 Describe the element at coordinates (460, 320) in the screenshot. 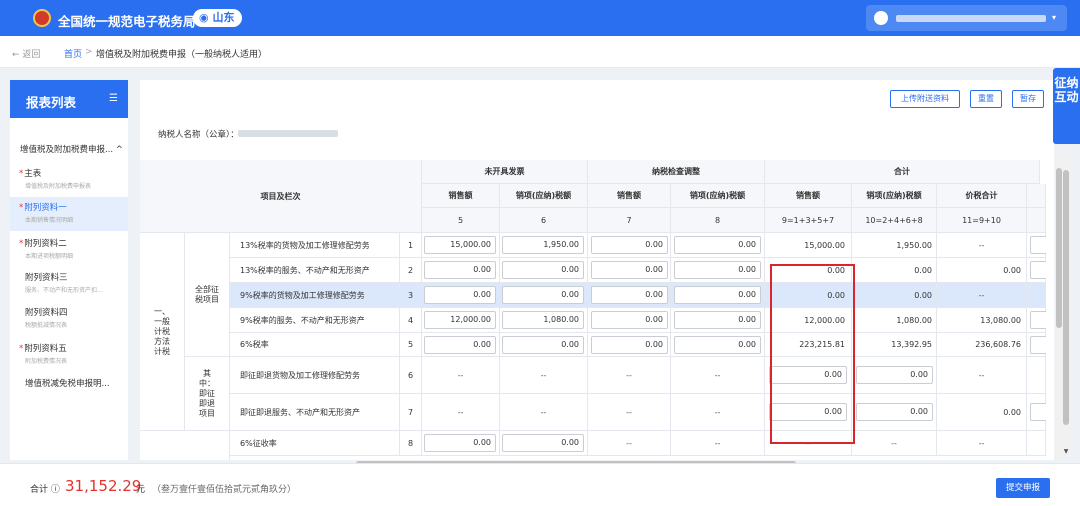

I see `input-uninvoiced-sales: 12,000.00` at that location.